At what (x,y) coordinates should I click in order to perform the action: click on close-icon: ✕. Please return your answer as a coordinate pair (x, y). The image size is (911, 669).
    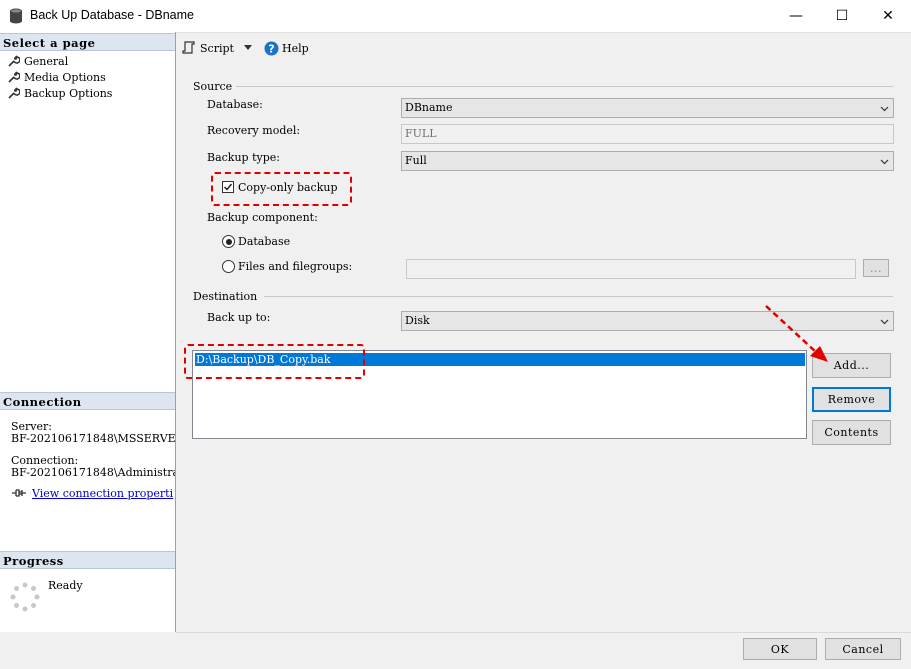
    Looking at the image, I should click on (888, 16).